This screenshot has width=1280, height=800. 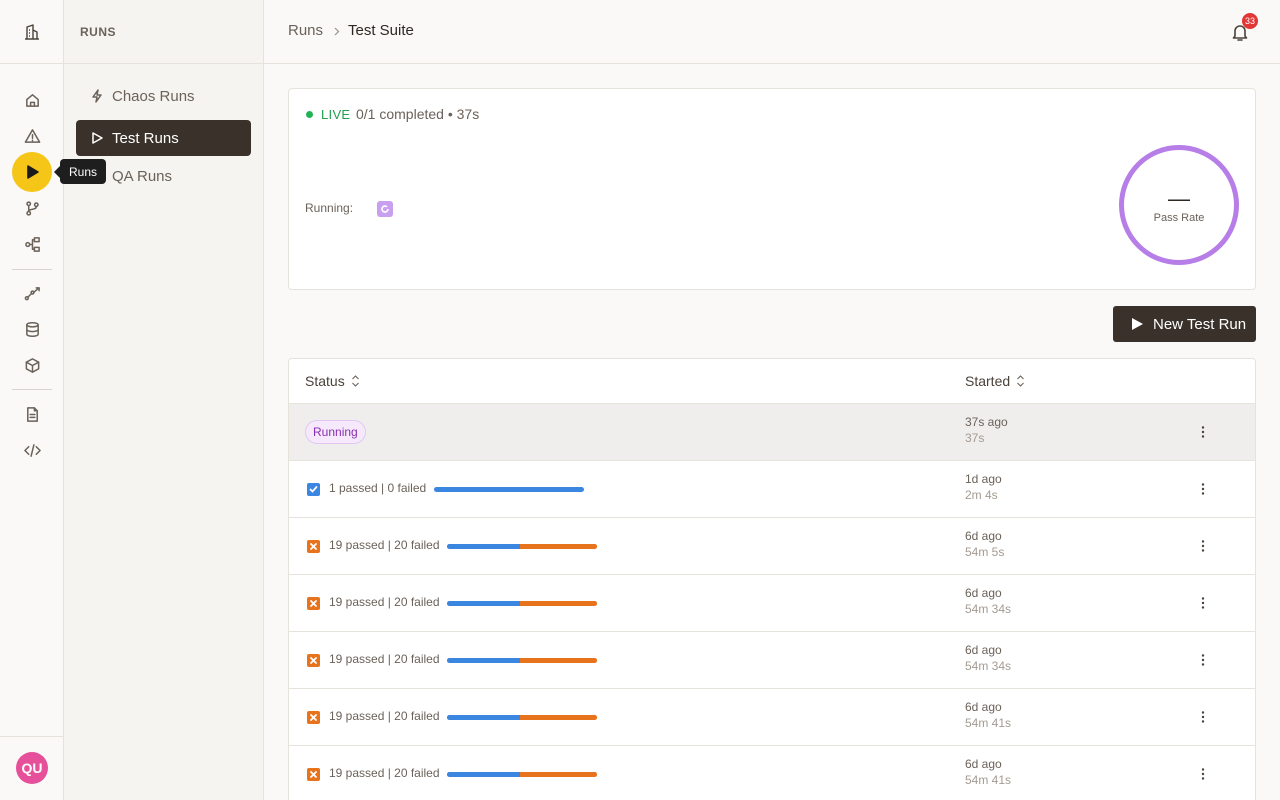 I want to click on table-row: 1 passed | 0 failed 1d ago 2m 4s, so click(x=772, y=489).